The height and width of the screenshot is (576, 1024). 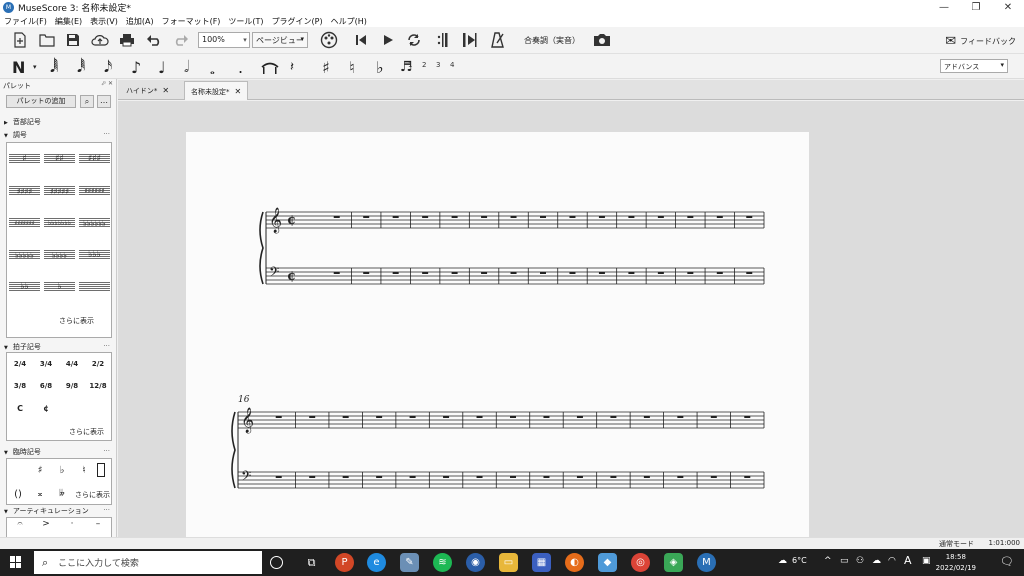 I want to click on fermata-icon: 𝄐, so click(x=20, y=524).